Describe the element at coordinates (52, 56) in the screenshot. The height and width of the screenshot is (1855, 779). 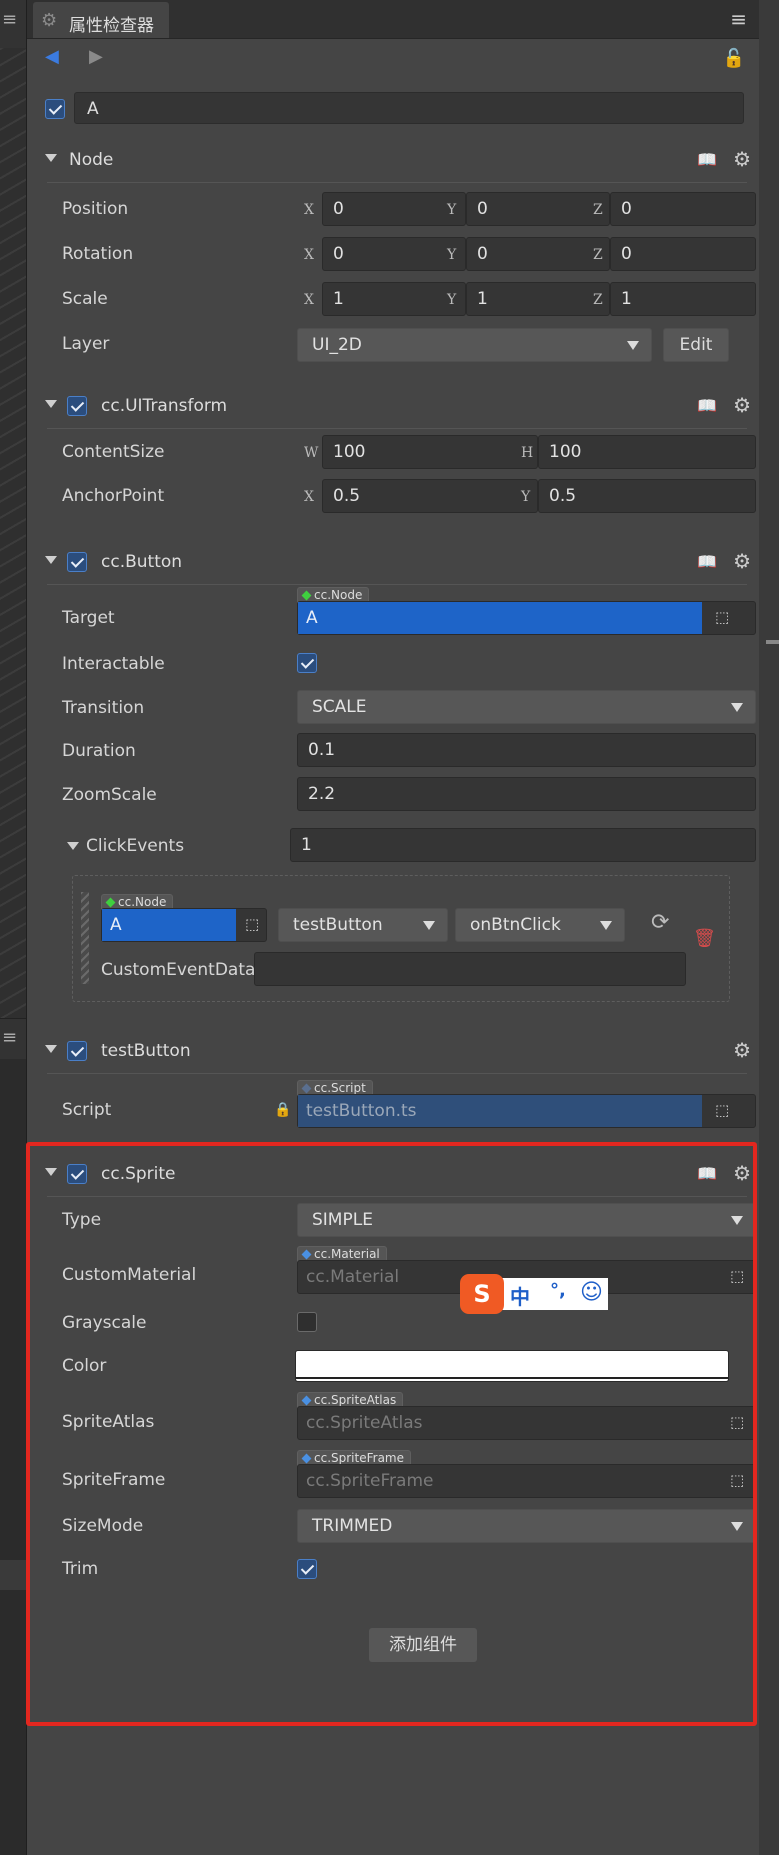
I see `nav-back-icon: ◀` at that location.